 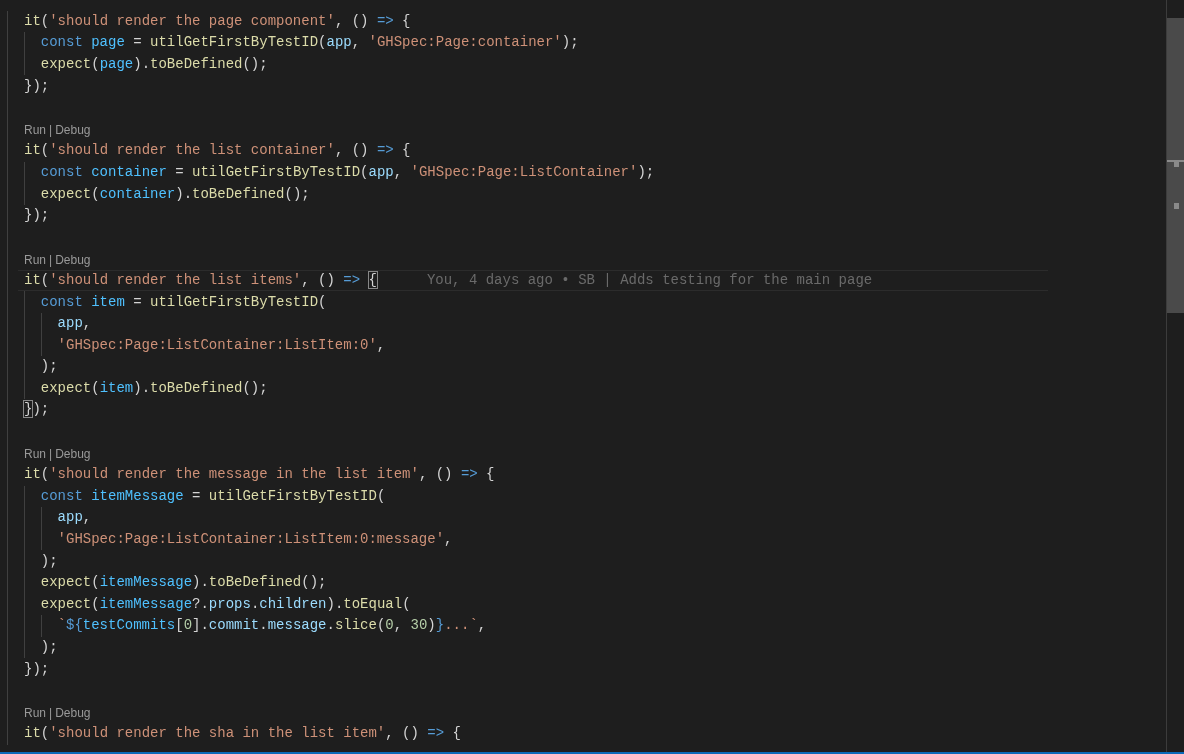 I want to click on code-line: it('should render the list container', () => {, so click(x=217, y=151).